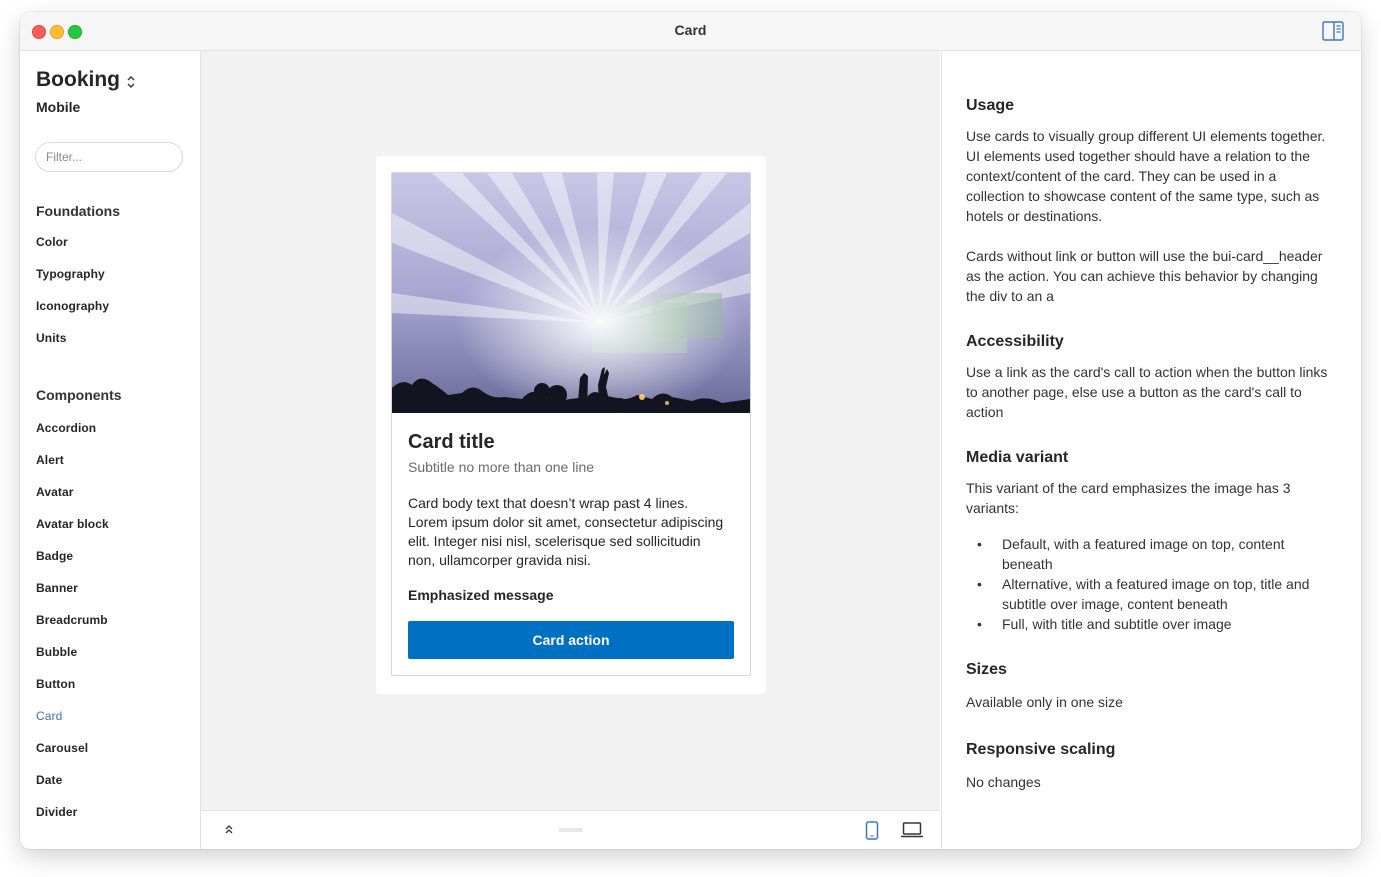 Image resolution: width=1381 pixels, height=877 pixels. I want to click on sizes-heading: Sizes, so click(986, 669).